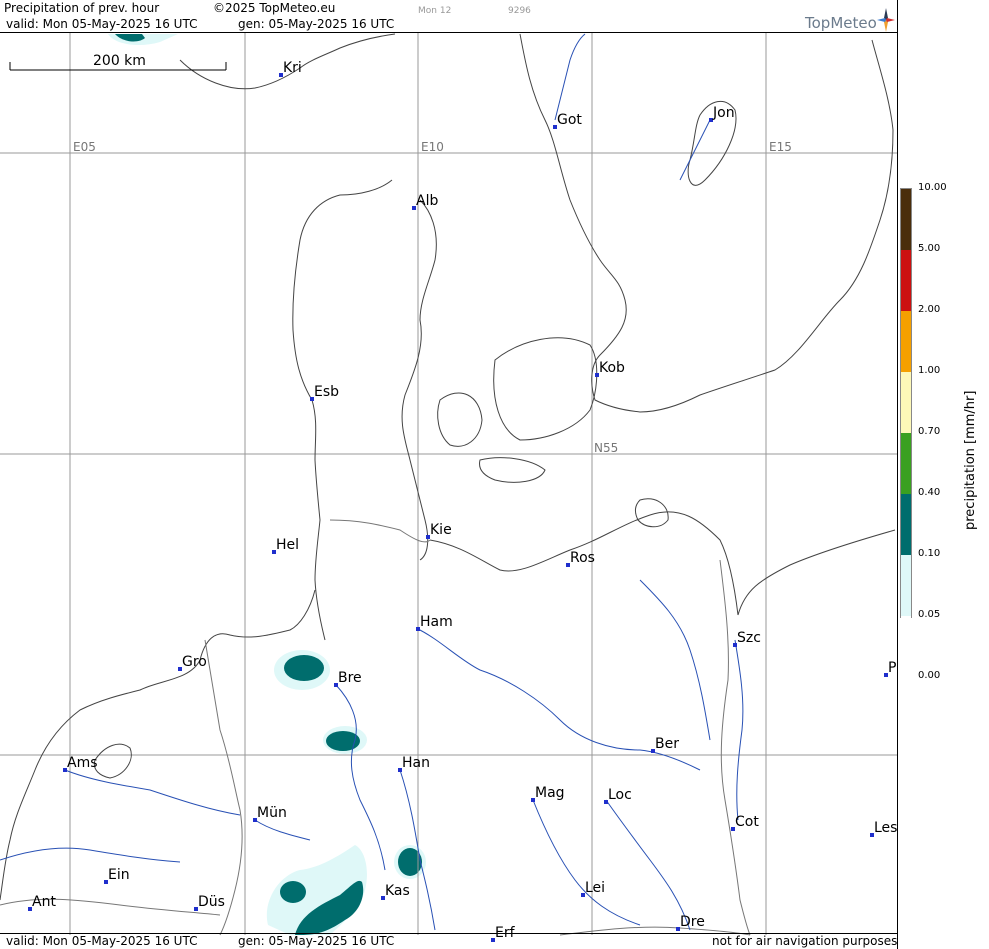 The height and width of the screenshot is (949, 989). Describe the element at coordinates (929, 370) in the screenshot. I see `legend-level-label: 1.00` at that location.